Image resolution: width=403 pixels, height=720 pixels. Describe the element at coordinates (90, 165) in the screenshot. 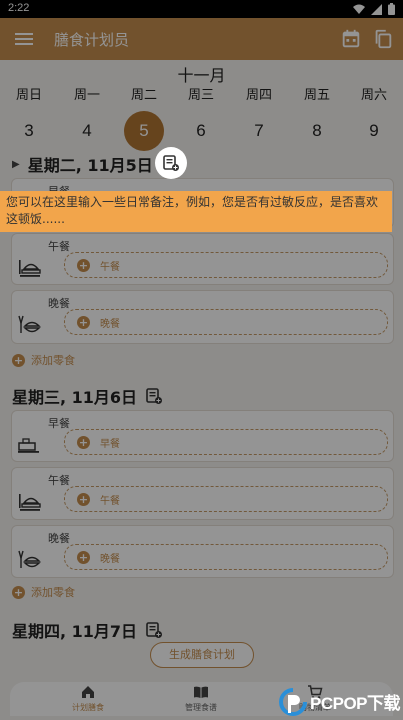

I see `date-title: 星期二, 11月5日` at that location.